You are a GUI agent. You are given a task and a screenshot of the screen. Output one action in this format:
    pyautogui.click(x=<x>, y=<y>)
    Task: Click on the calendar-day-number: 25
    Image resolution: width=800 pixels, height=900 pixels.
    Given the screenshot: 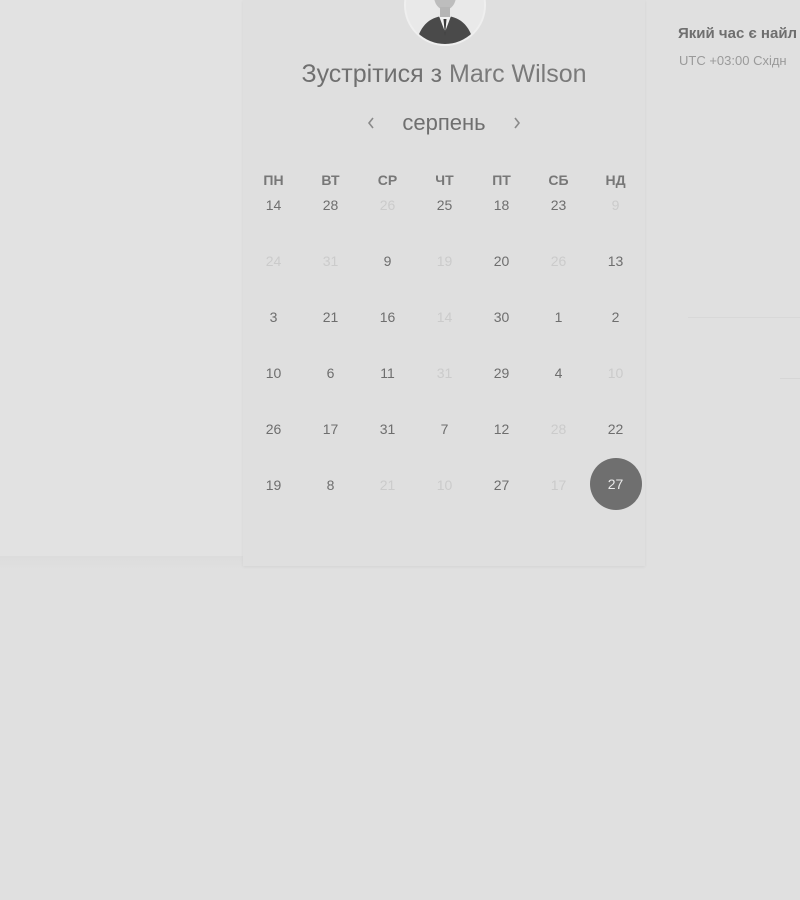 What is the action you would take?
    pyautogui.click(x=444, y=205)
    